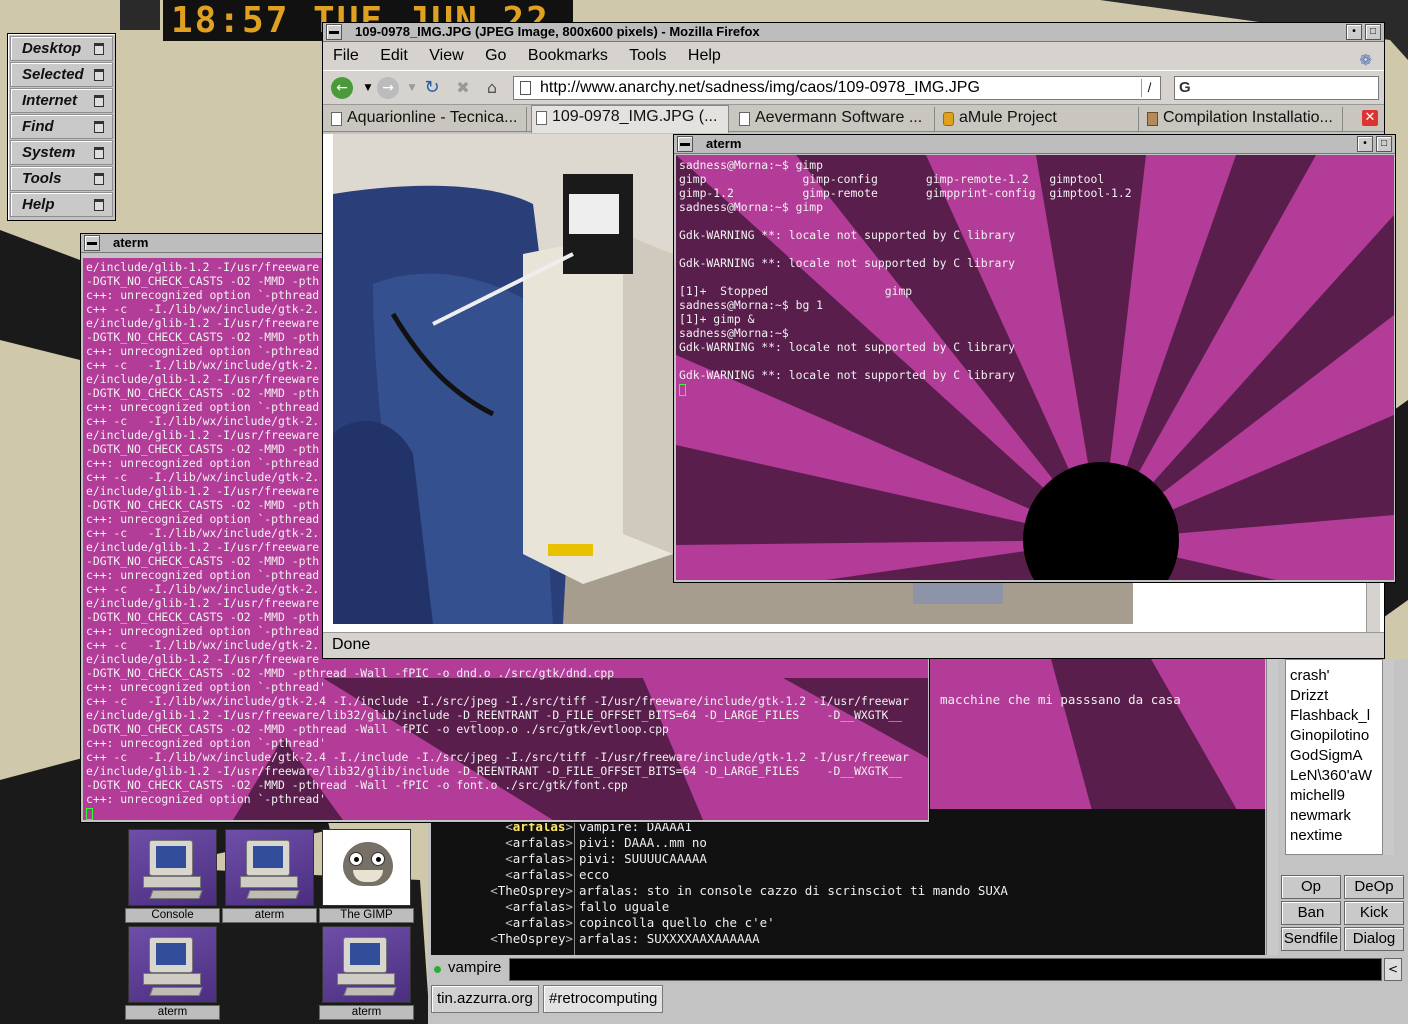  What do you see at coordinates (1370, 118) in the screenshot?
I see `close-tab-icon: ✕` at bounding box center [1370, 118].